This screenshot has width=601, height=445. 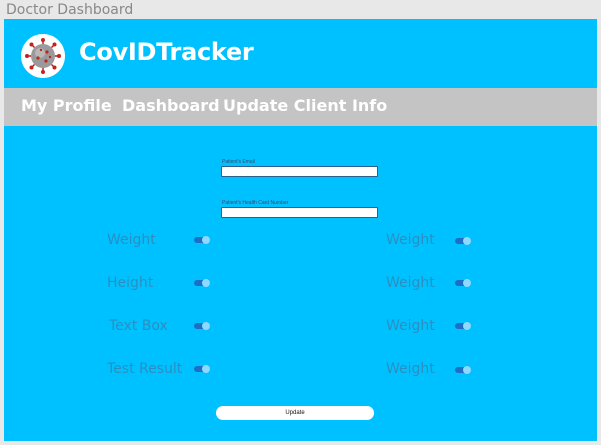 I want to click on right-row-label-4: Weight, so click(x=410, y=369).